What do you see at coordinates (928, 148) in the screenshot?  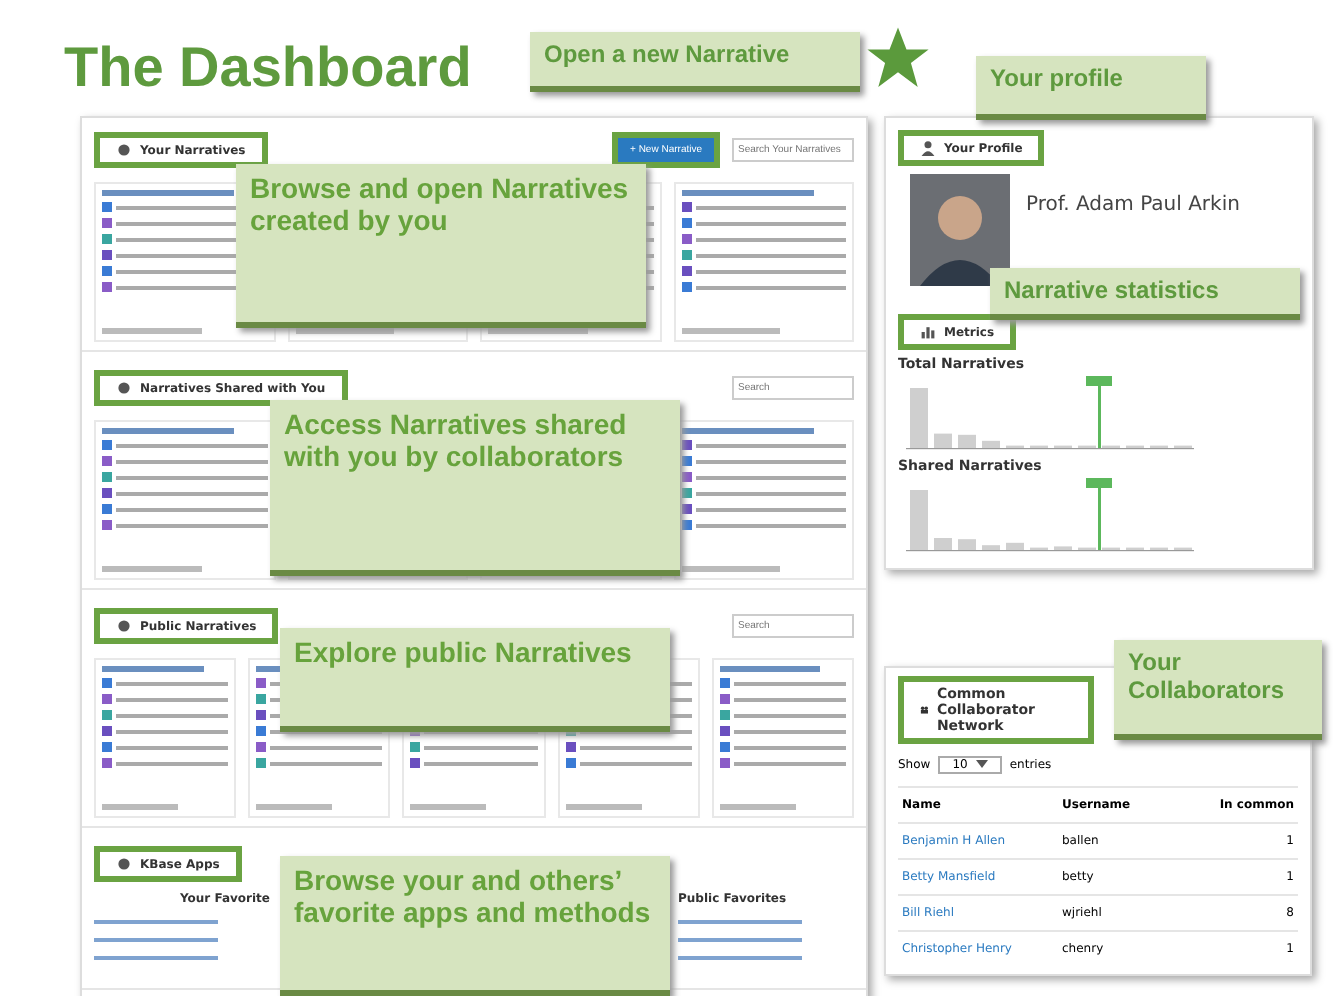 I see `person-icon` at bounding box center [928, 148].